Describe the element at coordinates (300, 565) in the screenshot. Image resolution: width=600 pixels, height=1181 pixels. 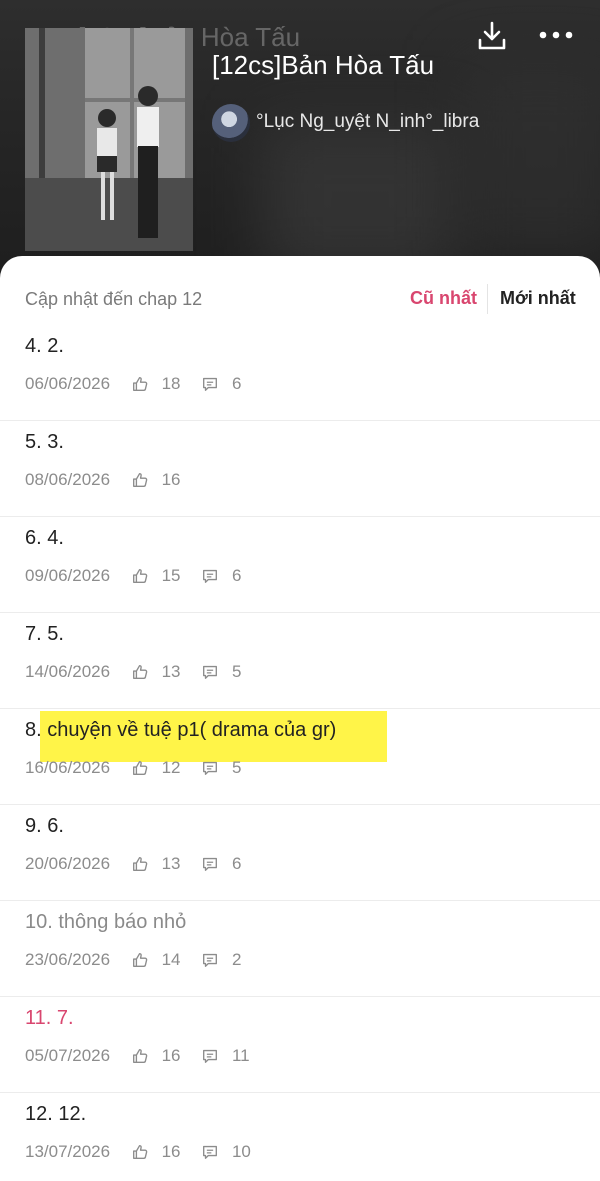
I see `chapter-row: 6. 4. 09/06/2026 15 6` at that location.